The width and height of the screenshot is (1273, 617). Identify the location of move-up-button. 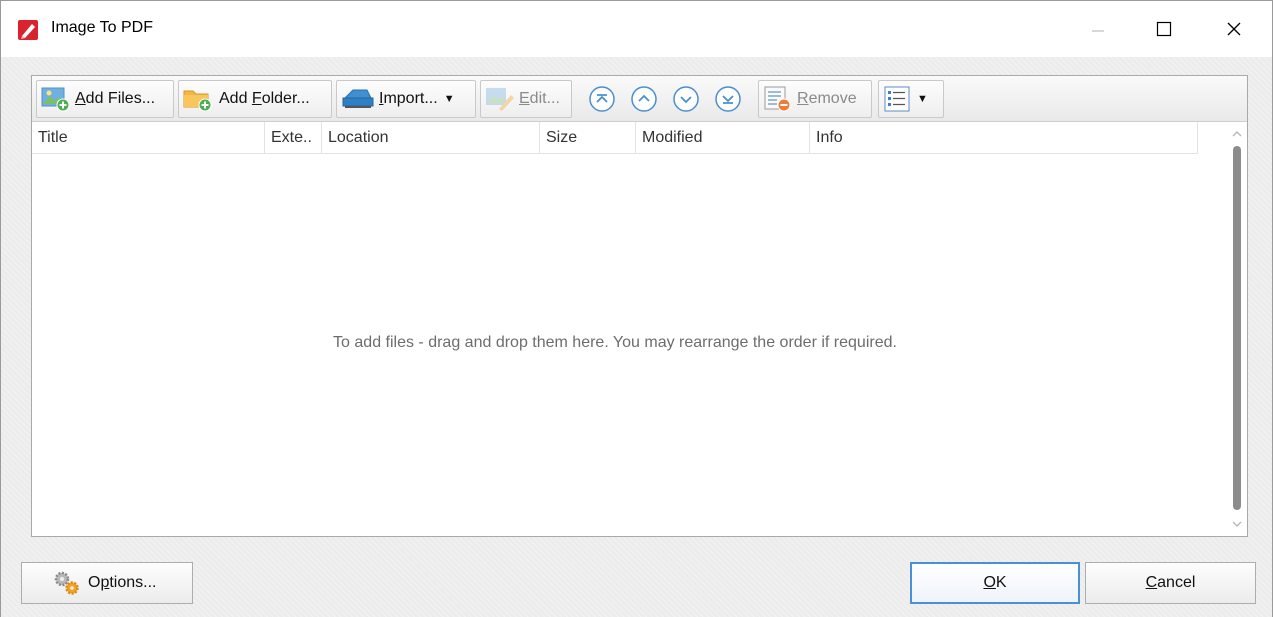
(644, 99).